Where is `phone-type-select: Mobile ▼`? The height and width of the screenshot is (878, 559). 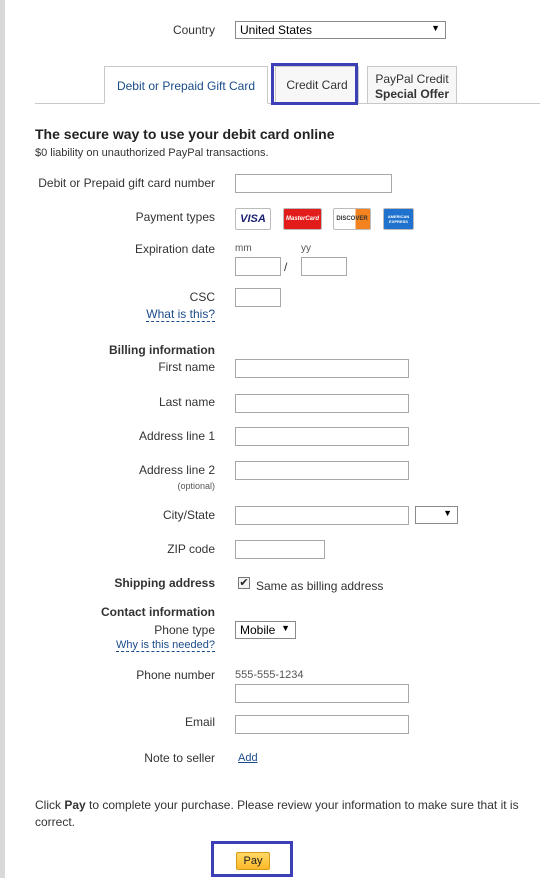 phone-type-select: Mobile ▼ is located at coordinates (265, 630).